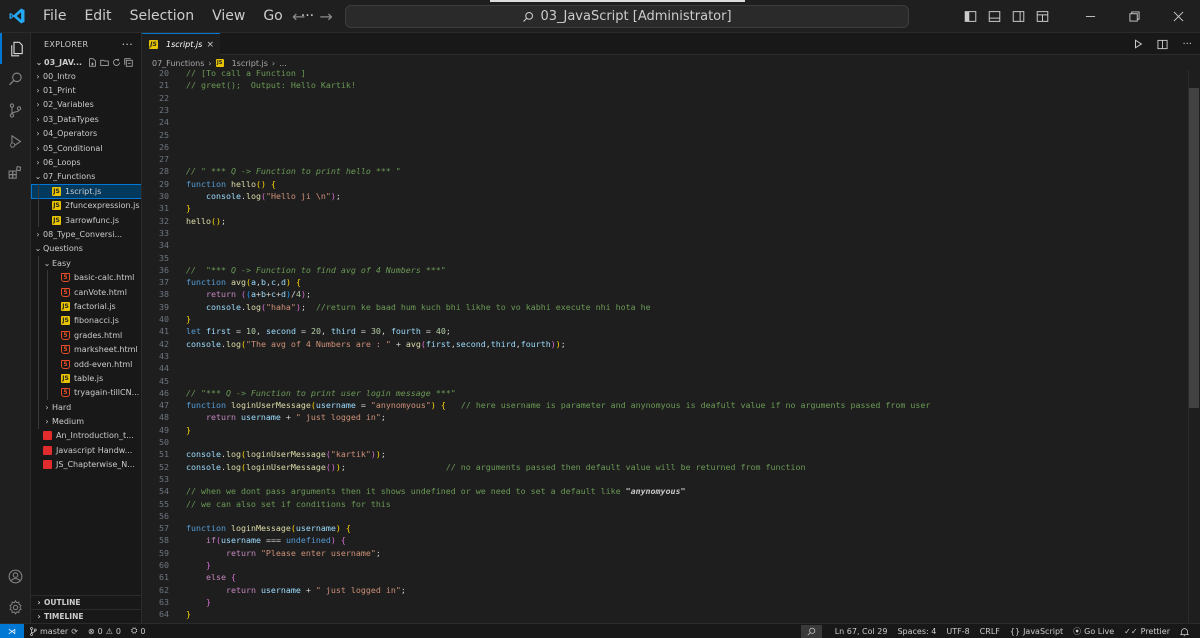 The height and width of the screenshot is (638, 1200). What do you see at coordinates (38, 364) in the screenshot?
I see `indent-guide` at bounding box center [38, 364].